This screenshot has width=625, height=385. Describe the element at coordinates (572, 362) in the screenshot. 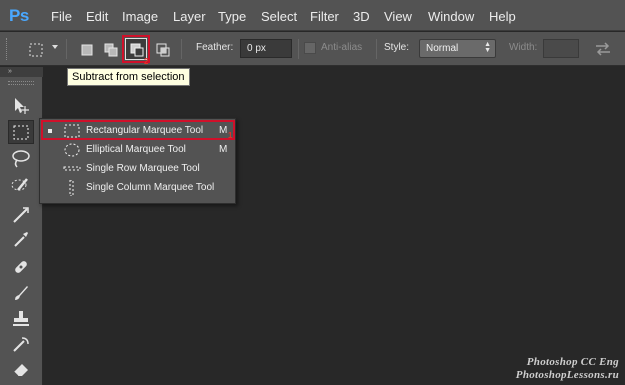

I see `watermark-line1: Photoshop CC Eng` at that location.